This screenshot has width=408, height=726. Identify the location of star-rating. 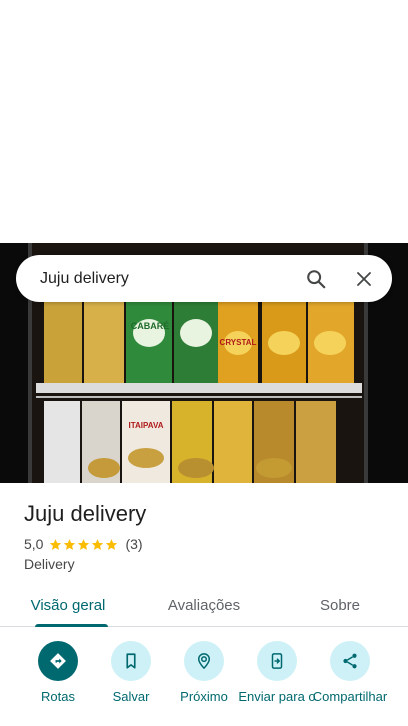
(84, 544).